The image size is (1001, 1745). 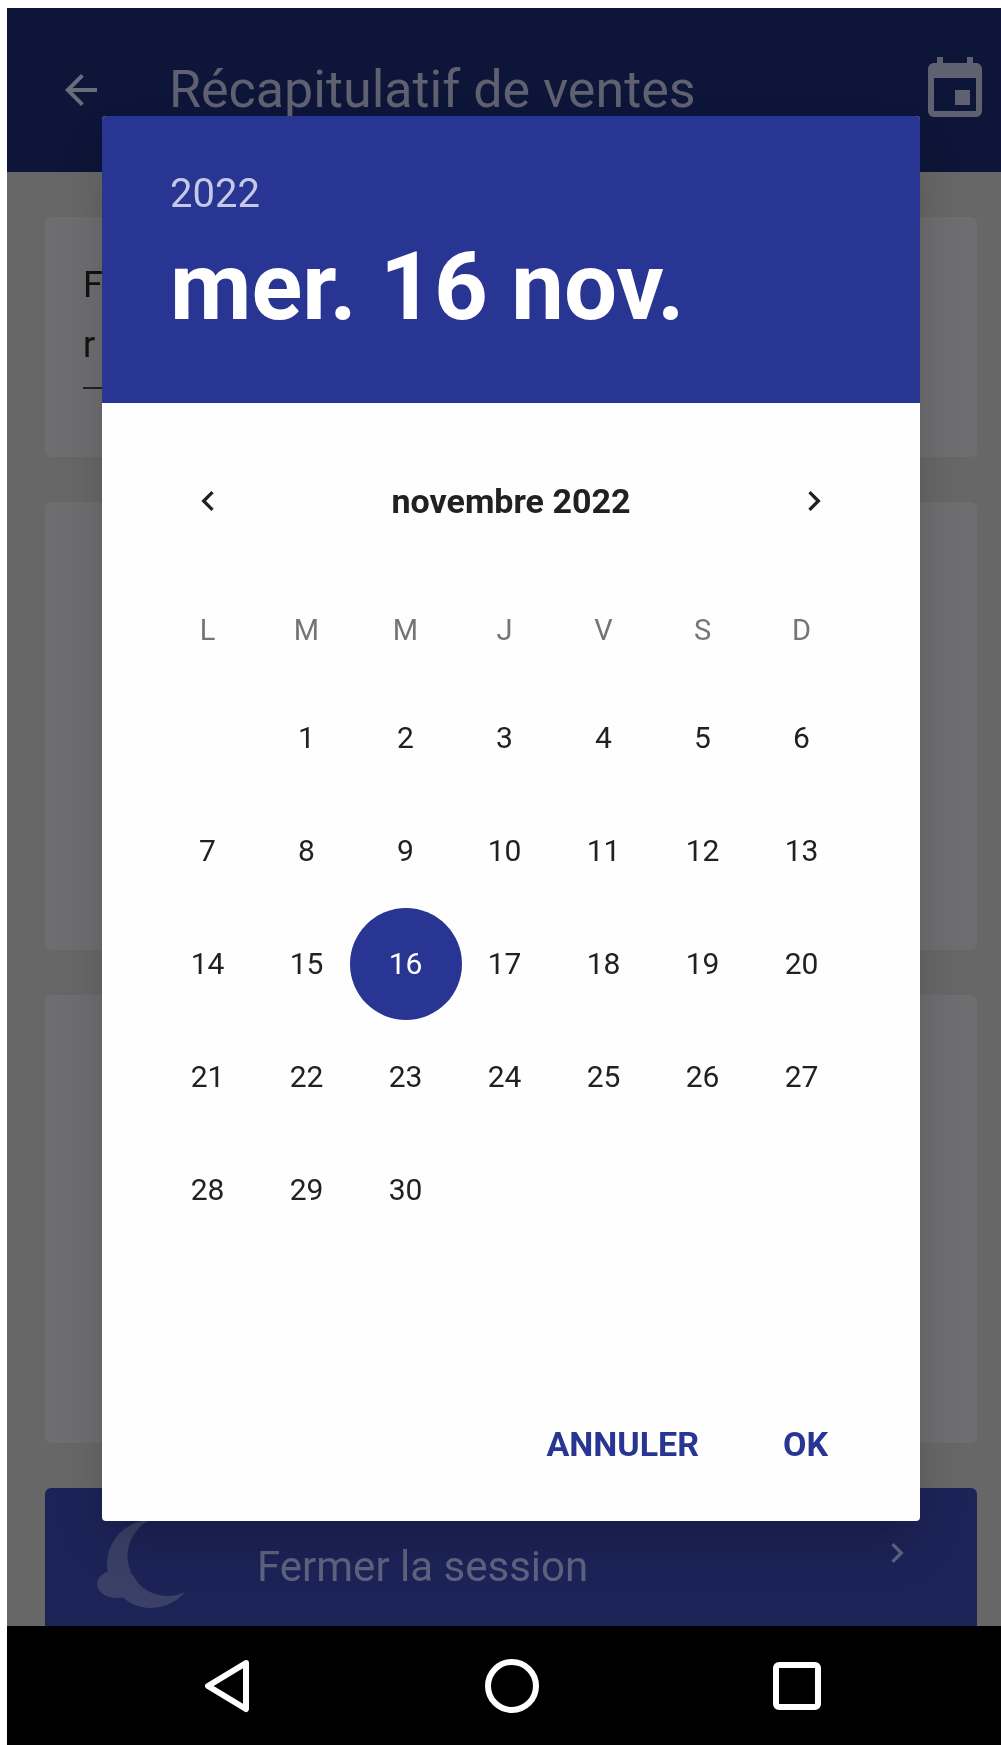 I want to click on day-cell: 18, so click(x=603, y=963).